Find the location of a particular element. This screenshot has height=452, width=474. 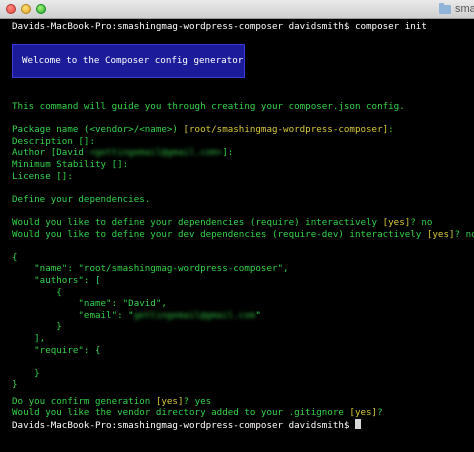

author-email-blurred: <gettingemail@gmail.com> is located at coordinates (156, 152).